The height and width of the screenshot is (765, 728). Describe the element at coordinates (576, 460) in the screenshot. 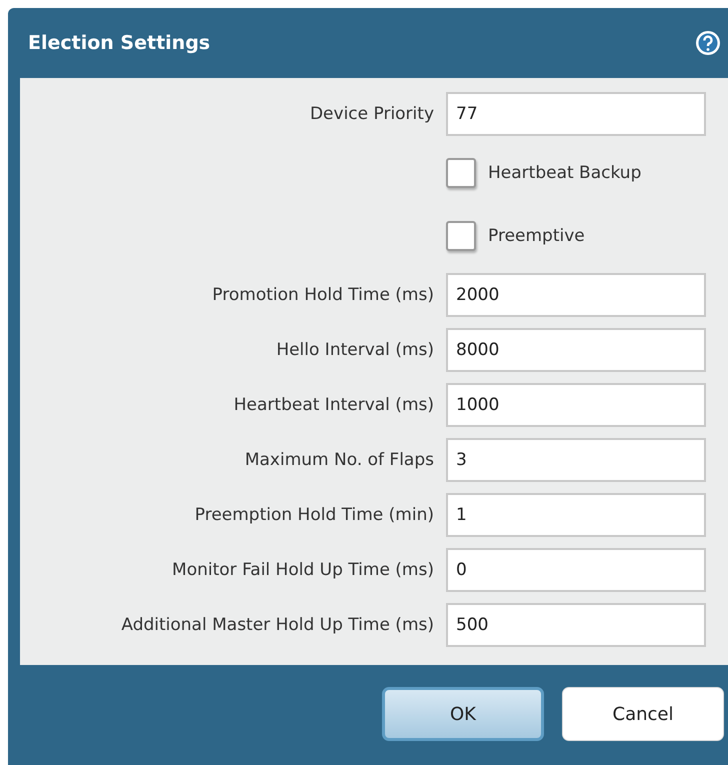

I see `input-field: 3` at that location.